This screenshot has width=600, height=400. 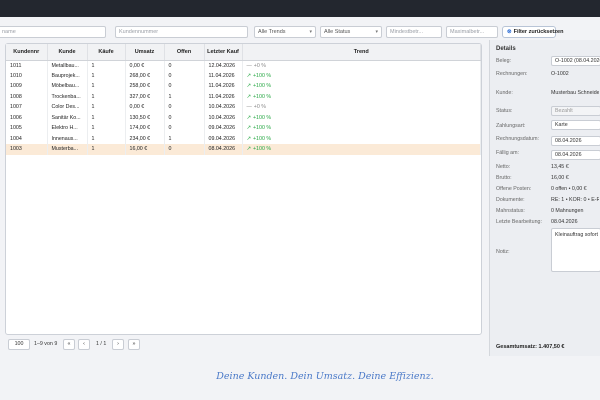 What do you see at coordinates (310, 32) in the screenshot?
I see `chevron-down-icon: ▾` at bounding box center [310, 32].